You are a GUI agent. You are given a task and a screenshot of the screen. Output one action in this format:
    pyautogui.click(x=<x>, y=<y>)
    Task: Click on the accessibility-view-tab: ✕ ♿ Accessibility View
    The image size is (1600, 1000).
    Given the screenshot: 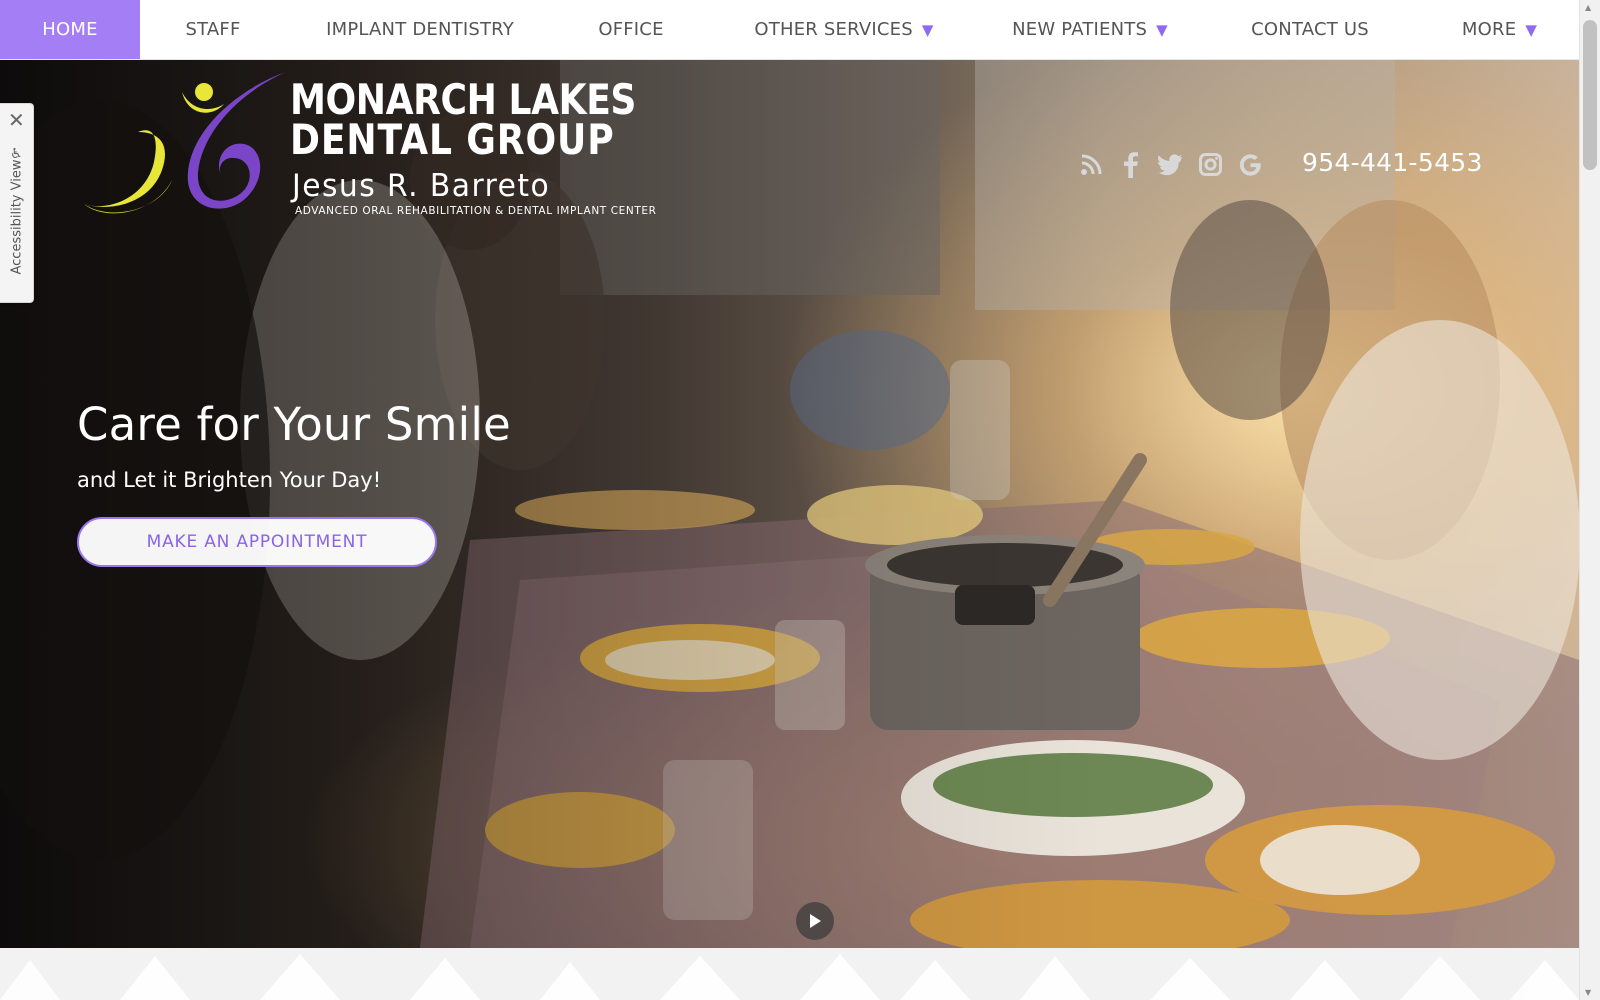 What is the action you would take?
    pyautogui.click(x=17, y=203)
    